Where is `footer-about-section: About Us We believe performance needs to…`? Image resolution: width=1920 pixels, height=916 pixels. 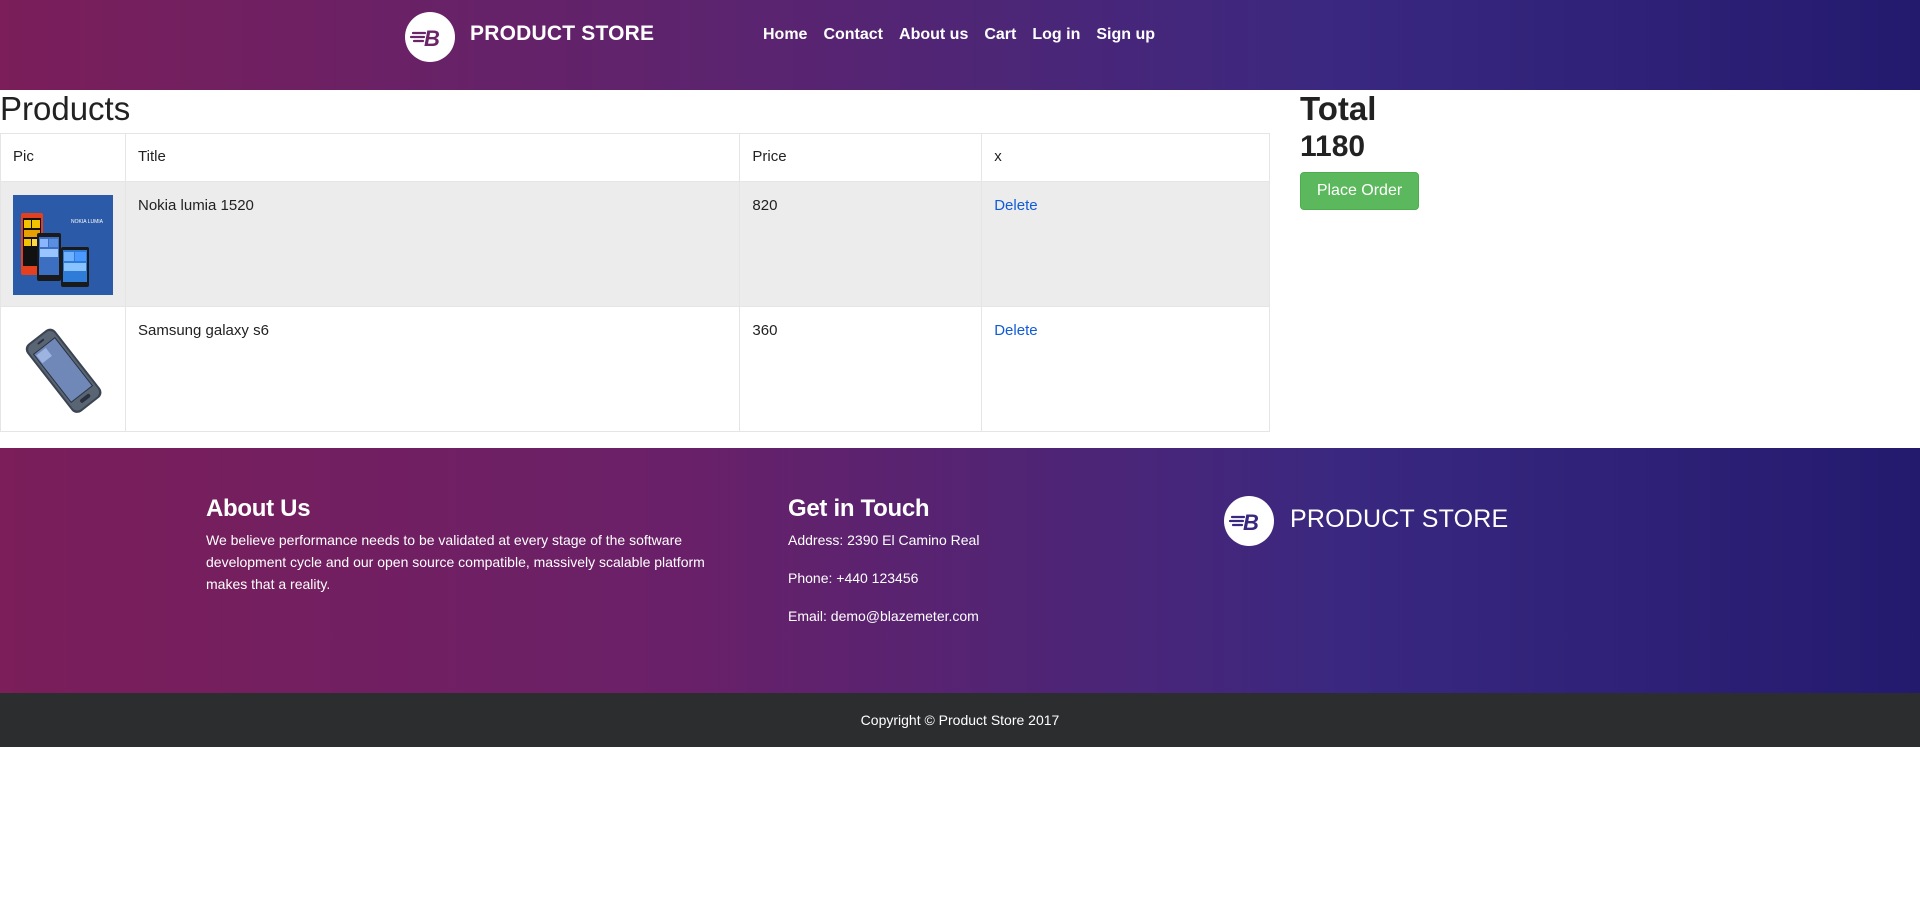 footer-about-section: About Us We believe performance needs to… is located at coordinates (476, 545).